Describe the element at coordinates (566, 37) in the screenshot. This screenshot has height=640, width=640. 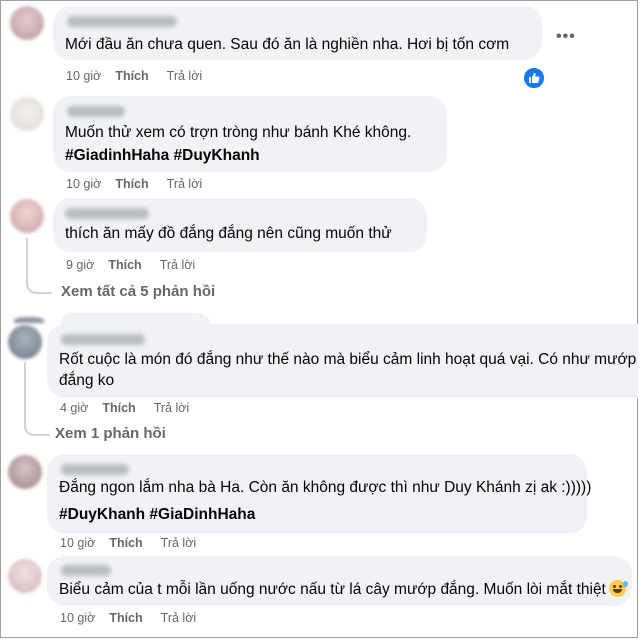
I see `more-options-icon: •••` at that location.